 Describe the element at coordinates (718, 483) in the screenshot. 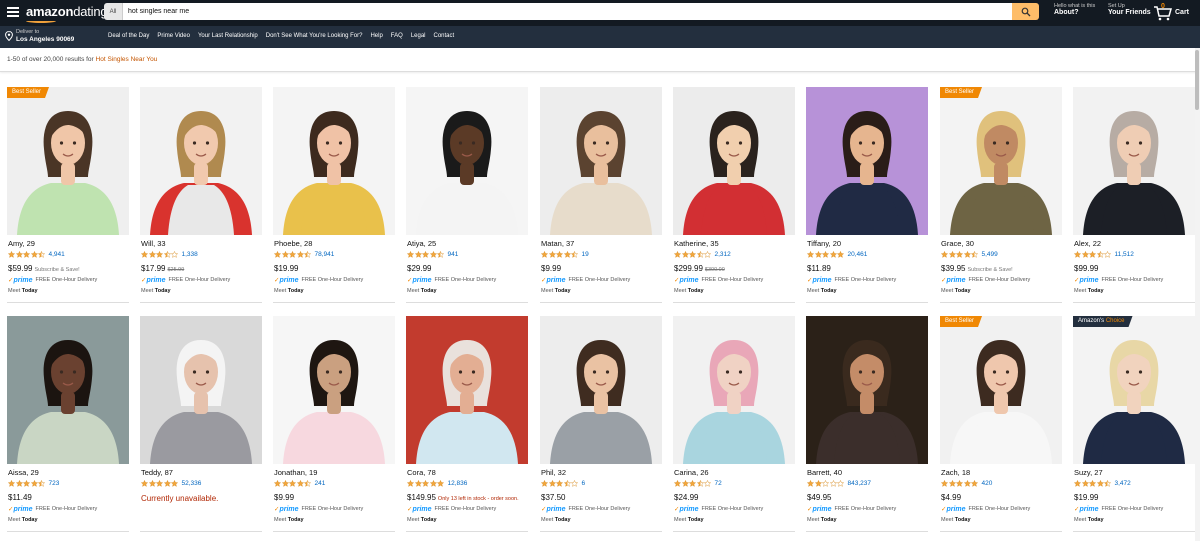

I see `review-count: 72` at that location.